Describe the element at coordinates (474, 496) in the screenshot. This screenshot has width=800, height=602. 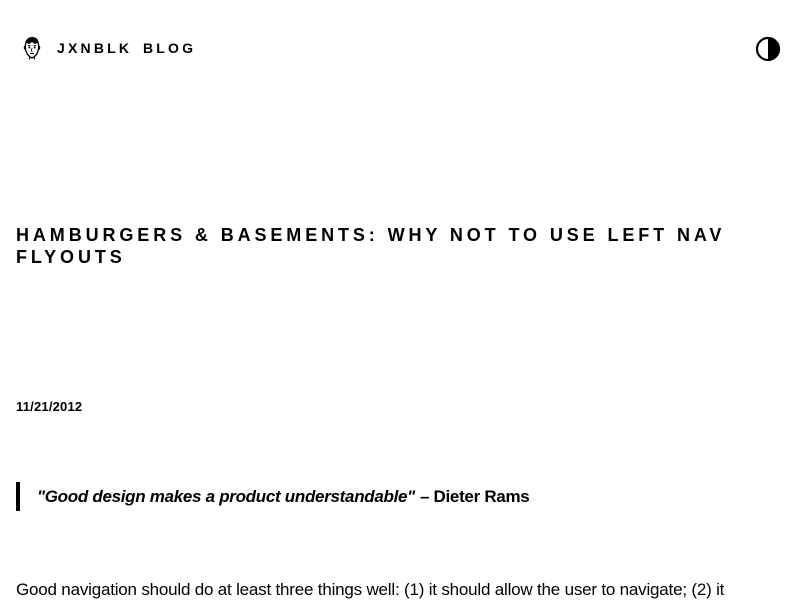
I see `quote-author: – Dieter Rams` at that location.